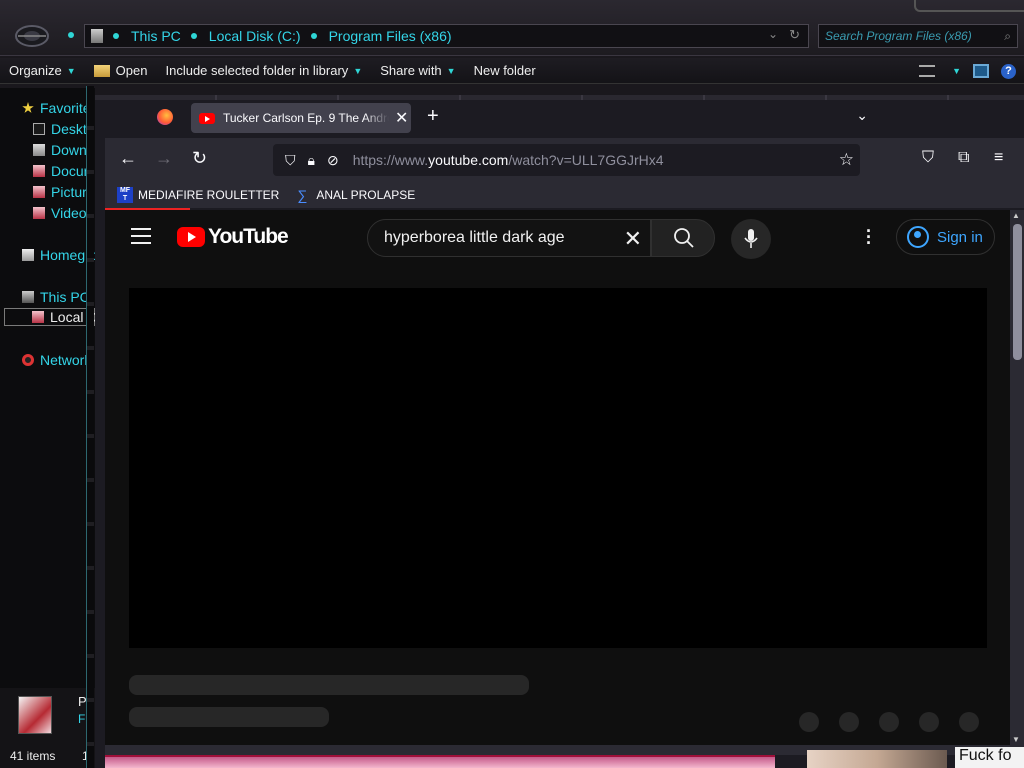  I want to click on include-label: Include selected folder in library, so click(257, 70).